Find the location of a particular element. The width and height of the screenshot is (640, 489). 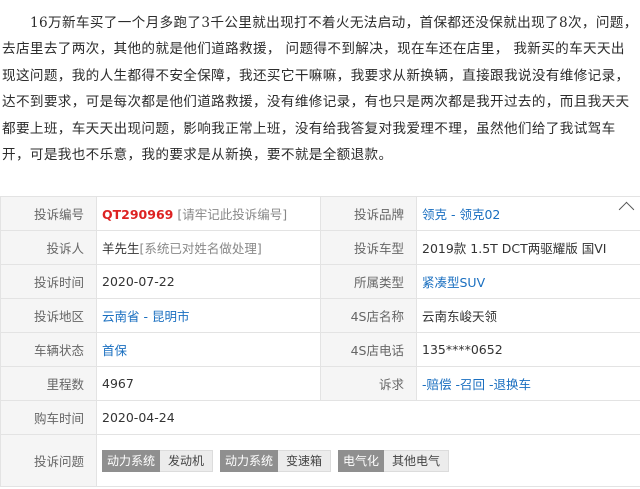

mileage-value: 4967 is located at coordinates (208, 383).